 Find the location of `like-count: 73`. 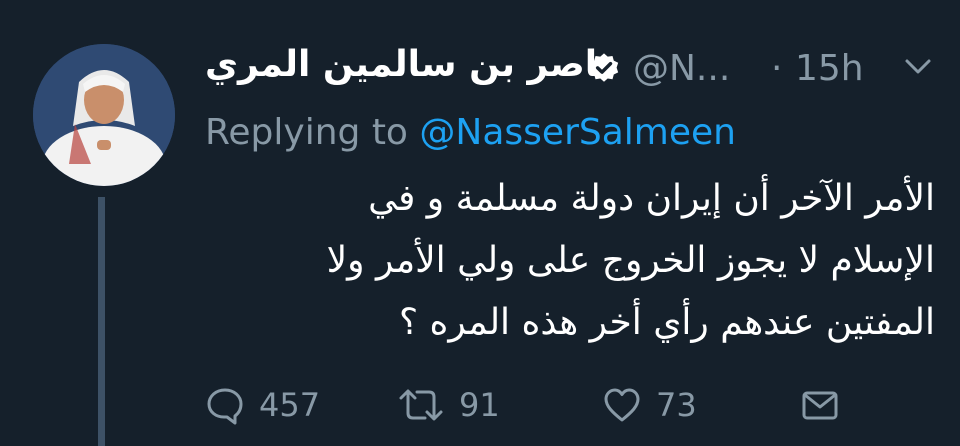

like-count: 73 is located at coordinates (676, 405).